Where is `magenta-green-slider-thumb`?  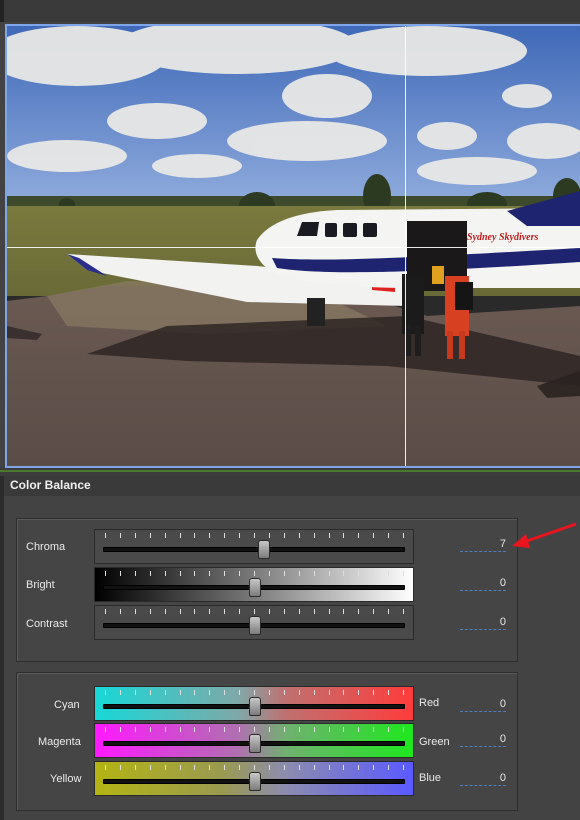
magenta-green-slider-thumb is located at coordinates (255, 743).